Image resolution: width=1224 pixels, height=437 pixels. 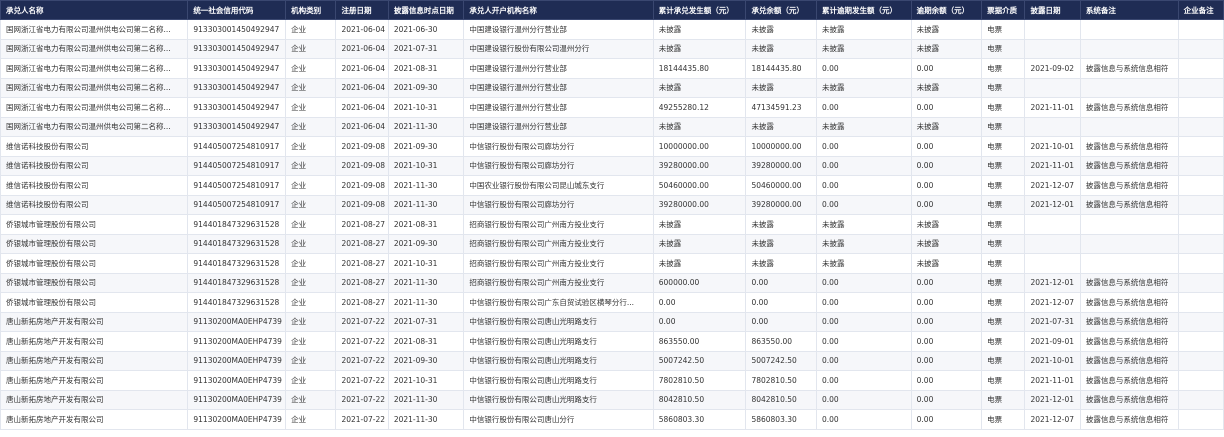 I want to click on header-cumulative-acceptance: 累计承兑发生额（元）, so click(x=699, y=10).